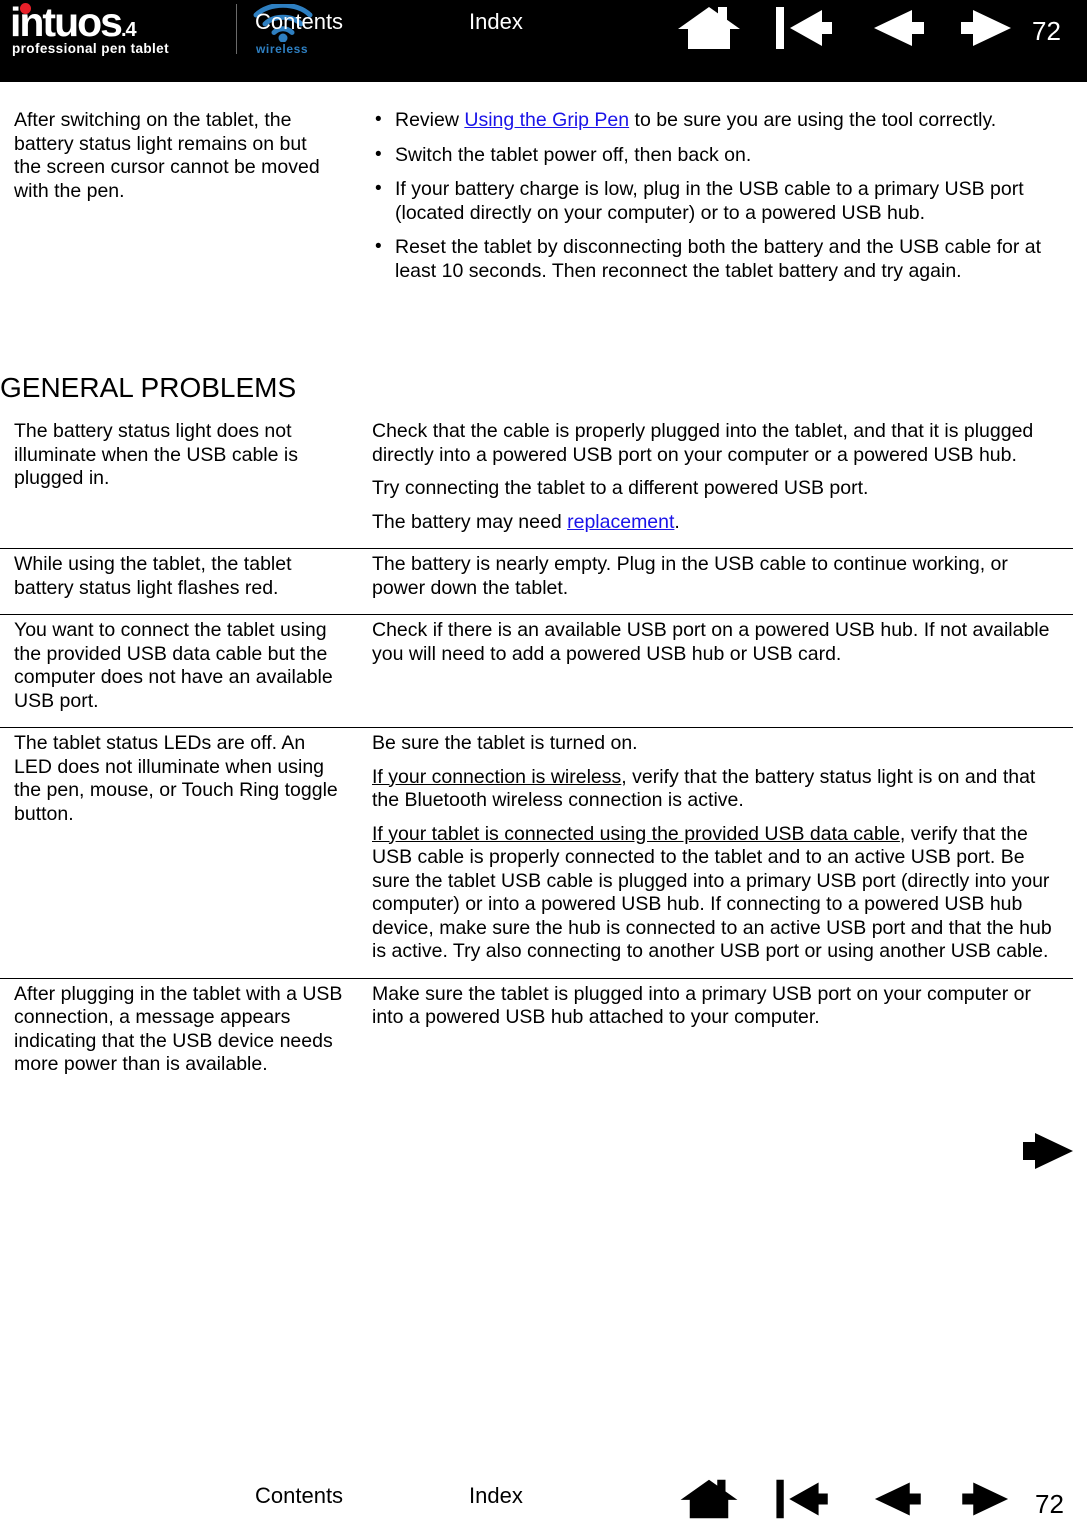 The width and height of the screenshot is (1087, 1527). What do you see at coordinates (1049, 1504) in the screenshot?
I see `footer-page-number: 72` at bounding box center [1049, 1504].